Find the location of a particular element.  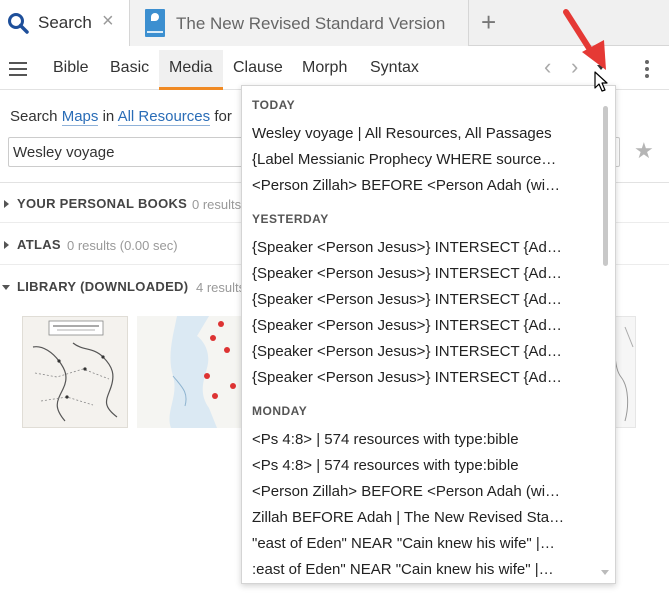

search-in-word: in is located at coordinates (108, 116).